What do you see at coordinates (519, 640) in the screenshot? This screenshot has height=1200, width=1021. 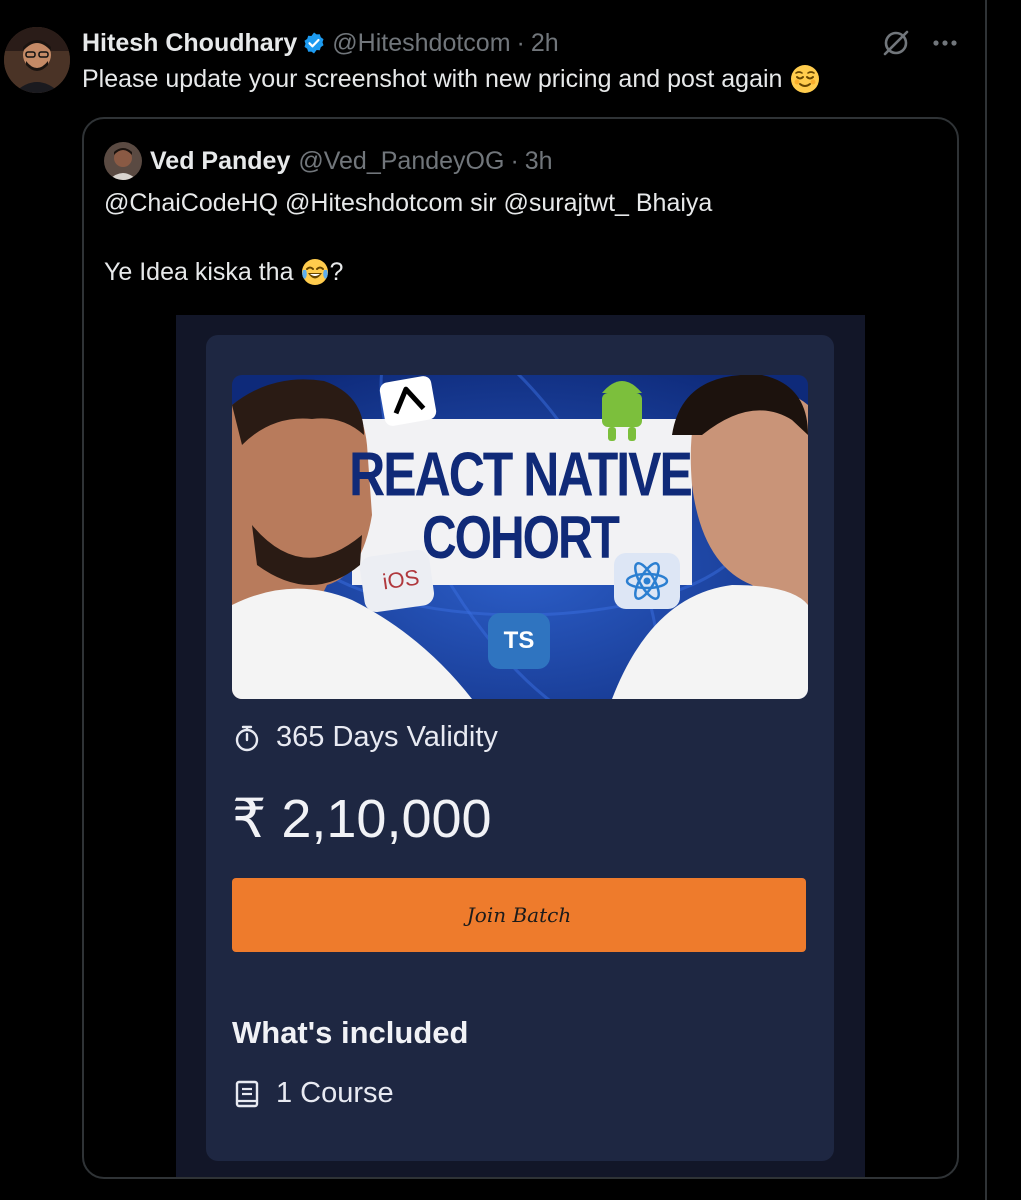 I see `ts-badge-label: TS` at bounding box center [519, 640].